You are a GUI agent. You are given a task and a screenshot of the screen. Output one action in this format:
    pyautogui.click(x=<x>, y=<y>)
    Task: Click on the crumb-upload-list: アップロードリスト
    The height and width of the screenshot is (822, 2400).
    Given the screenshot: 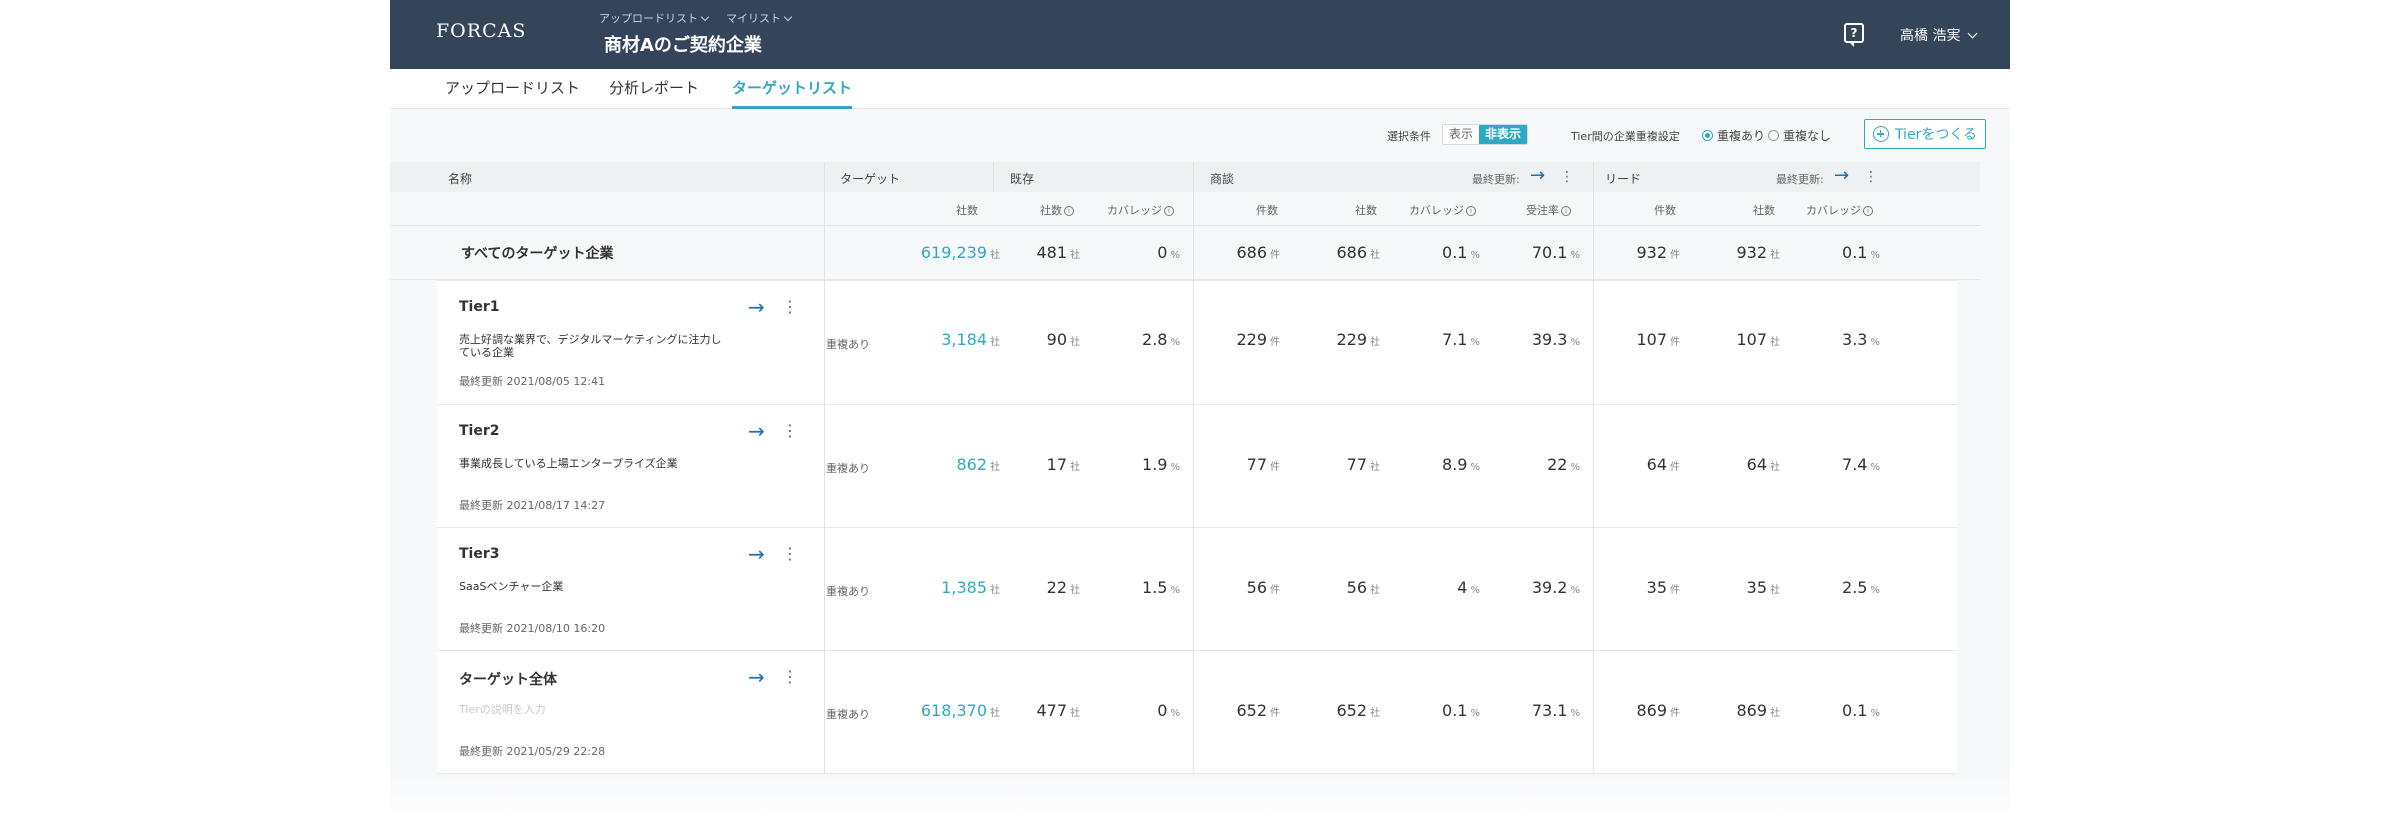 What is the action you would take?
    pyautogui.click(x=654, y=18)
    